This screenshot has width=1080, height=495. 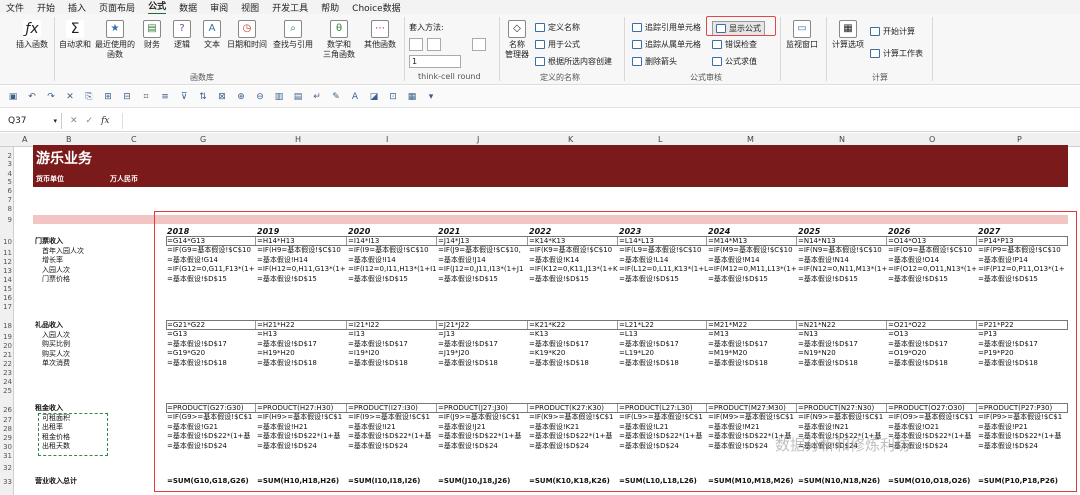 I want to click on gift-item: 购买人次, so click(x=97, y=354).